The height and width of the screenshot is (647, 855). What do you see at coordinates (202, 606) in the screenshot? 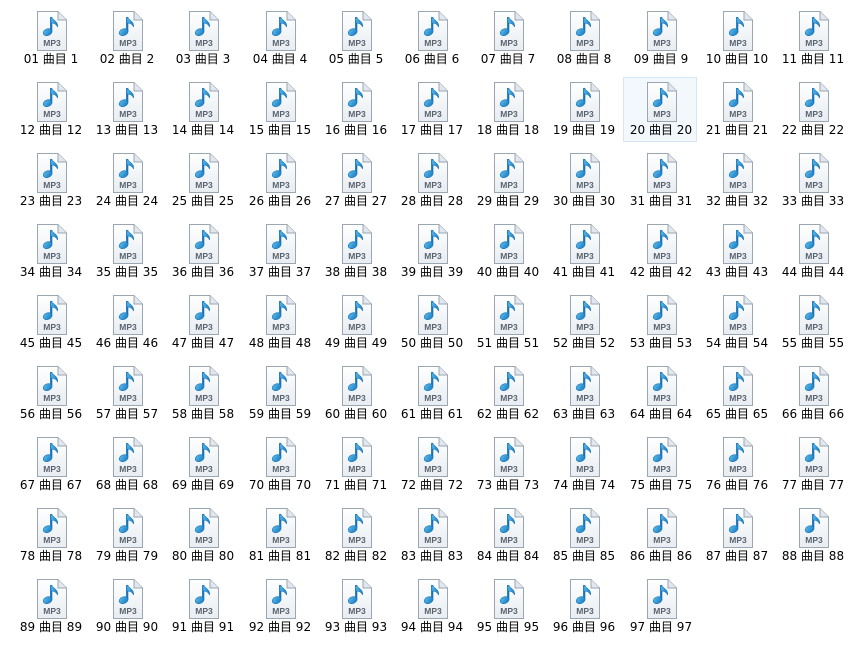
I see `file-item-91: MP3 91 曲目 91` at bounding box center [202, 606].